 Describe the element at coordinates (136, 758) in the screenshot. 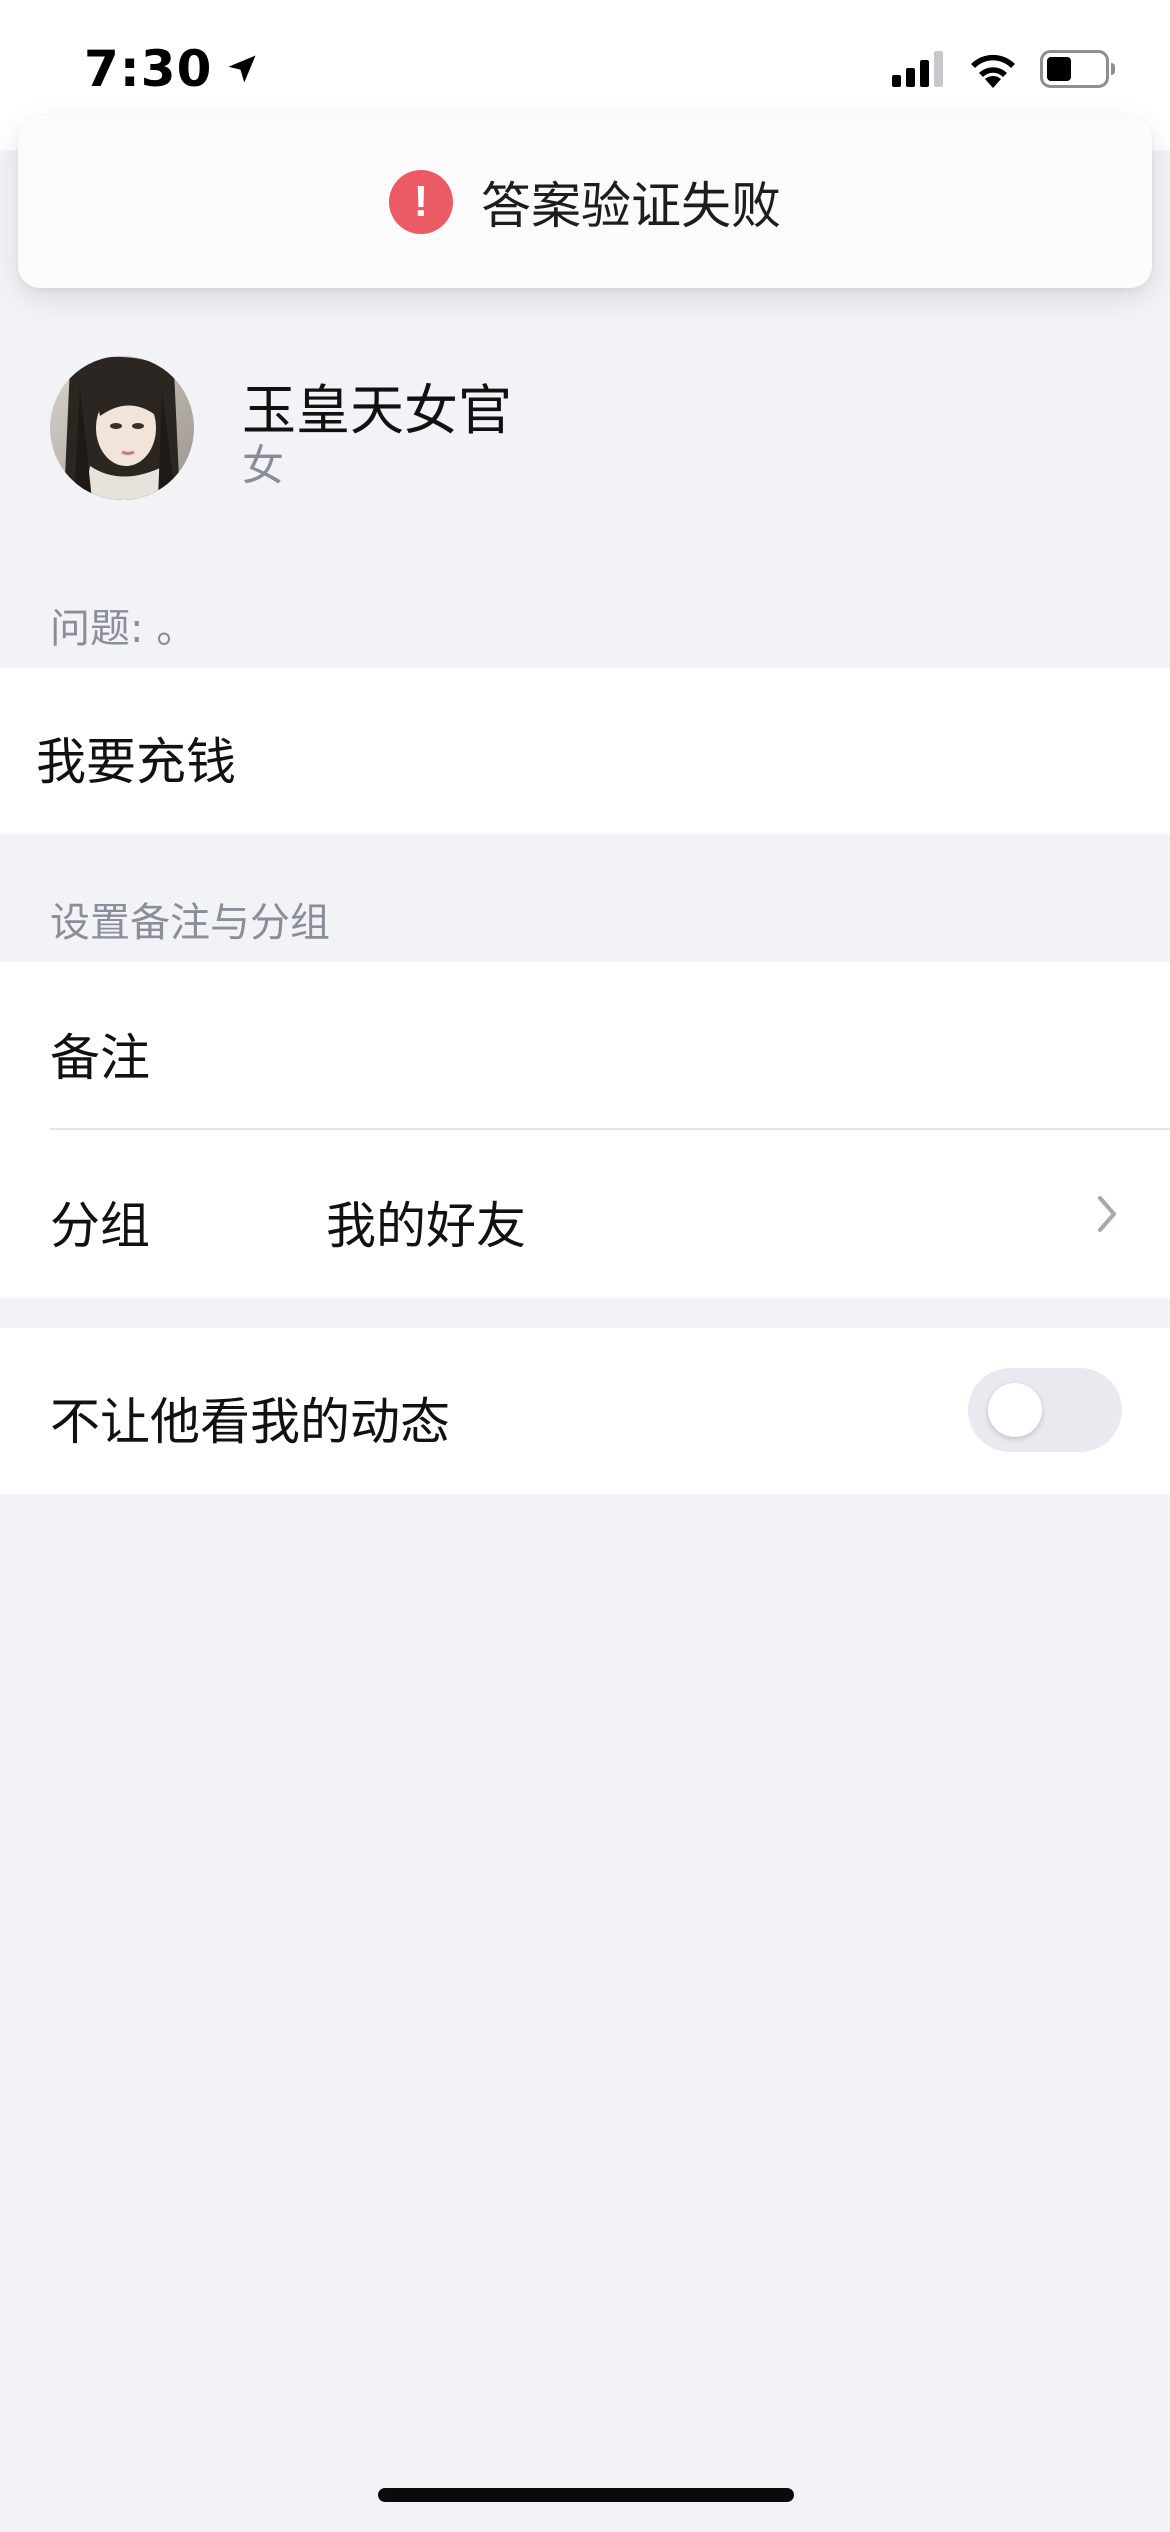

I see `answer-text: 我要充钱` at that location.